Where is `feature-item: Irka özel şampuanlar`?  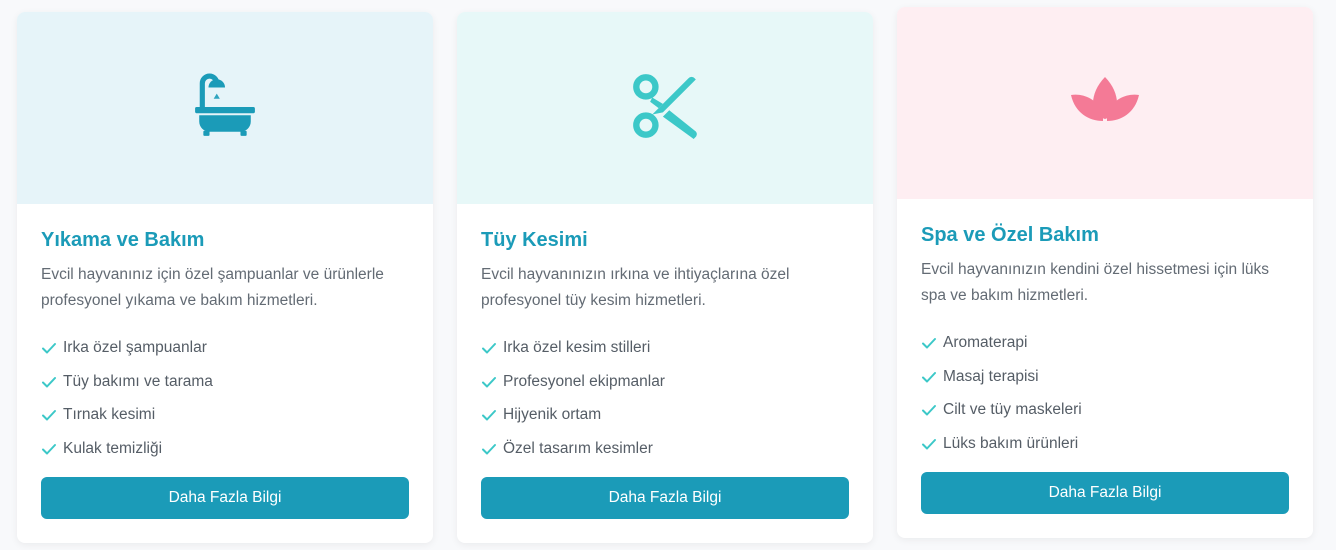 feature-item: Irka özel şampuanlar is located at coordinates (225, 348).